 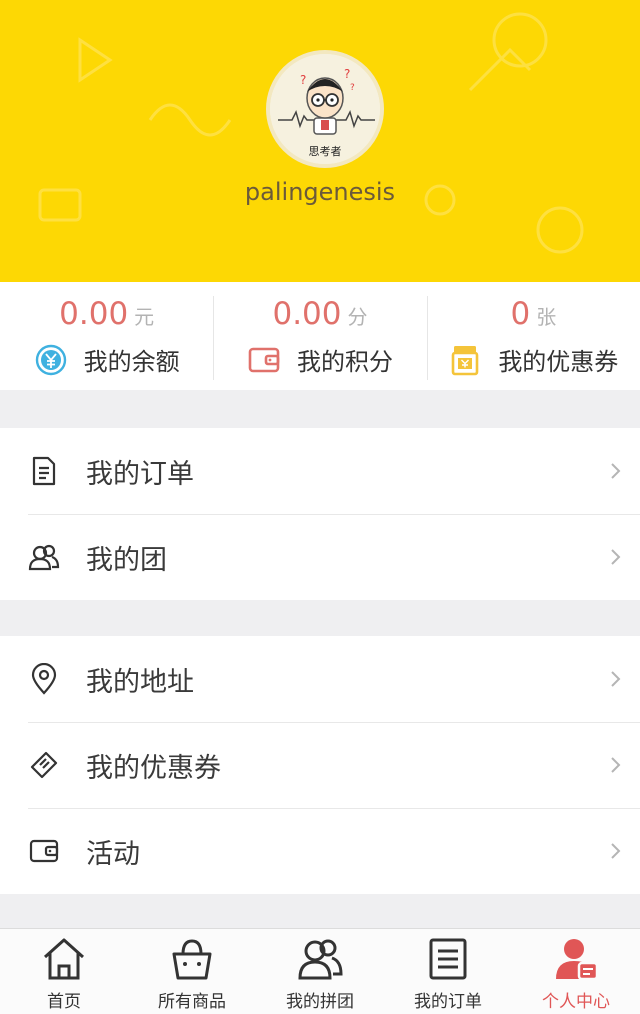 I want to click on bottom-tab-bar: 首页 所有商品 我的拼团 我的订单 个人中心, so click(x=320, y=971).